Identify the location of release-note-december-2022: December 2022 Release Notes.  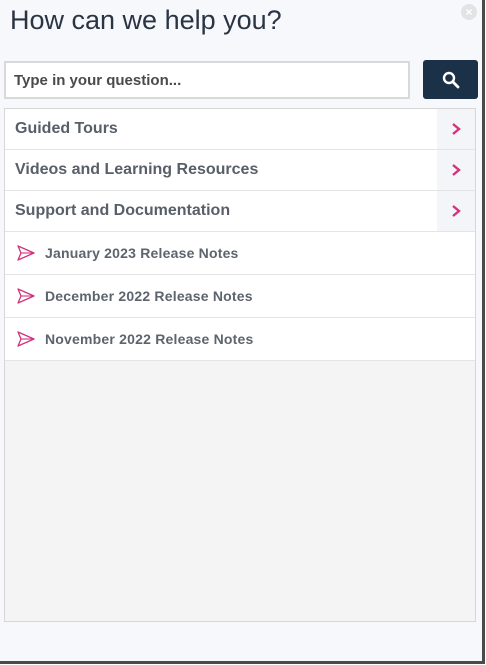
(240, 296).